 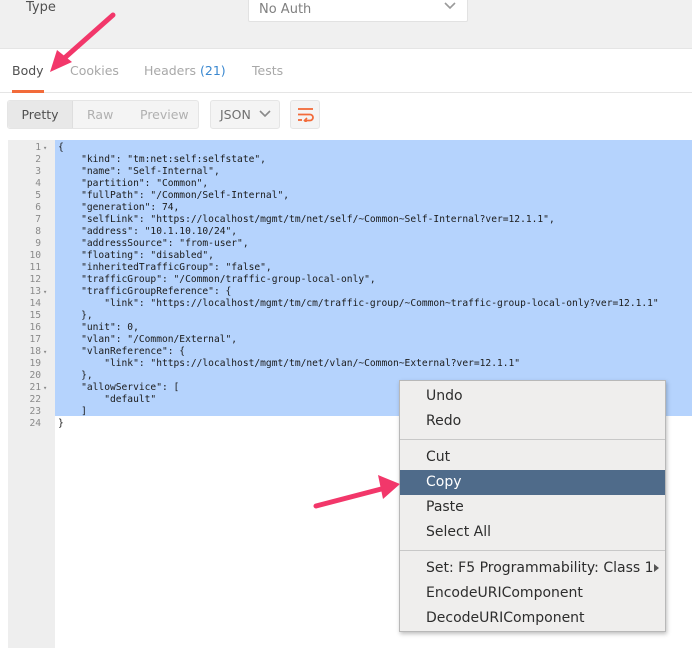 I want to click on auth-type-value: No Auth, so click(x=285, y=9).